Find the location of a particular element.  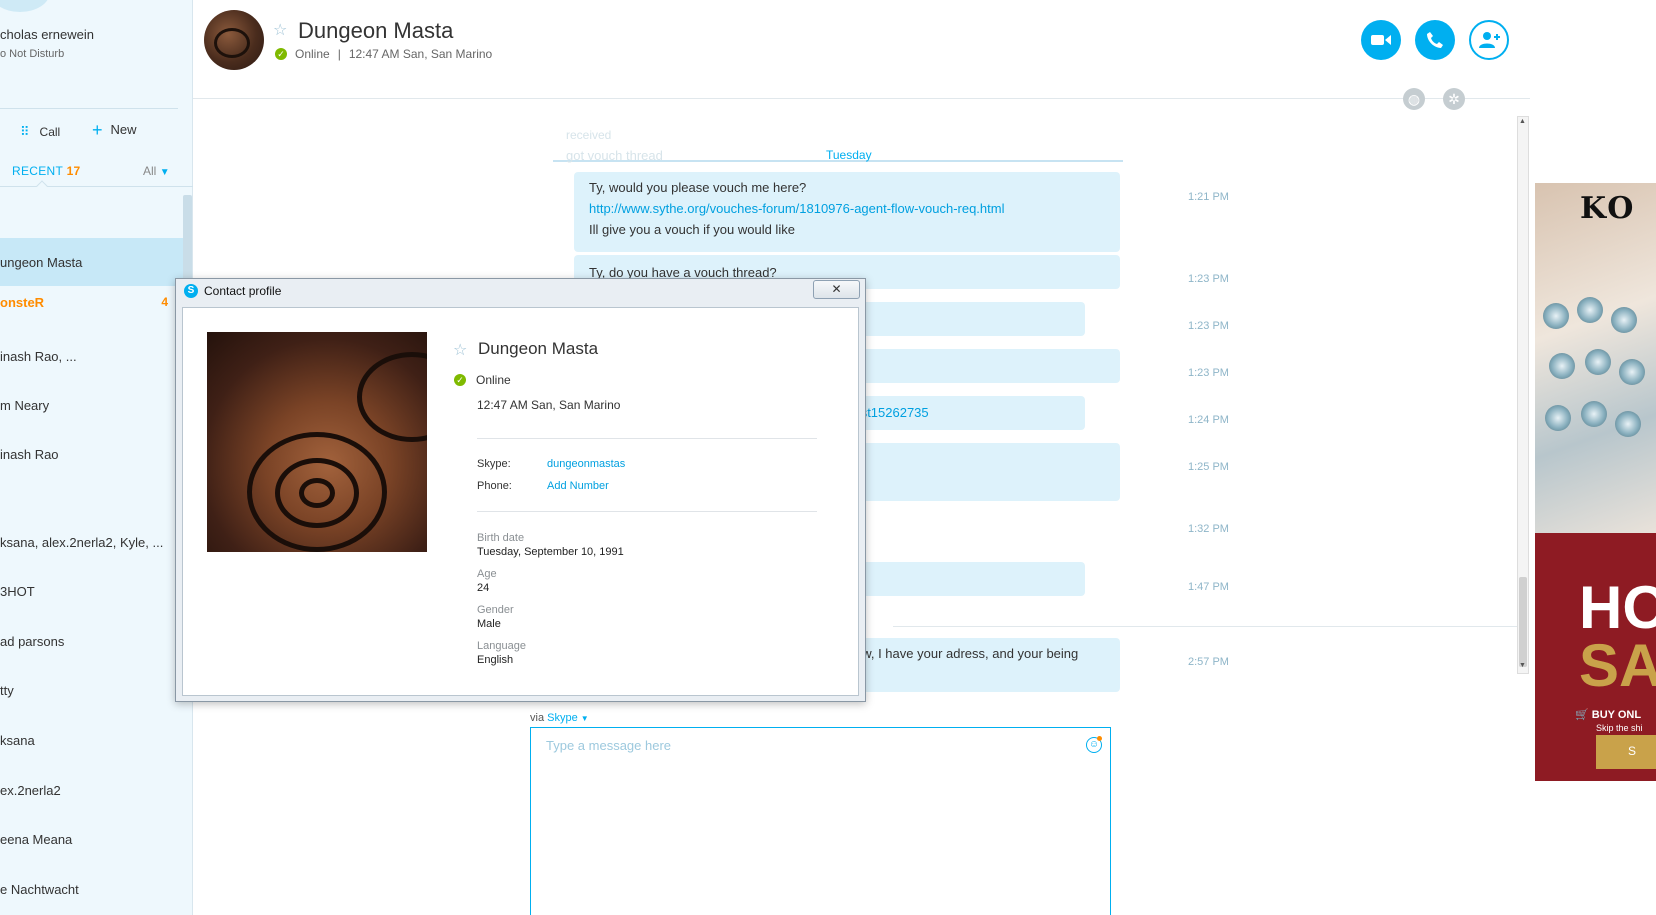

contact-local-time: 12:47 AM San, San Marino is located at coordinates (420, 54).